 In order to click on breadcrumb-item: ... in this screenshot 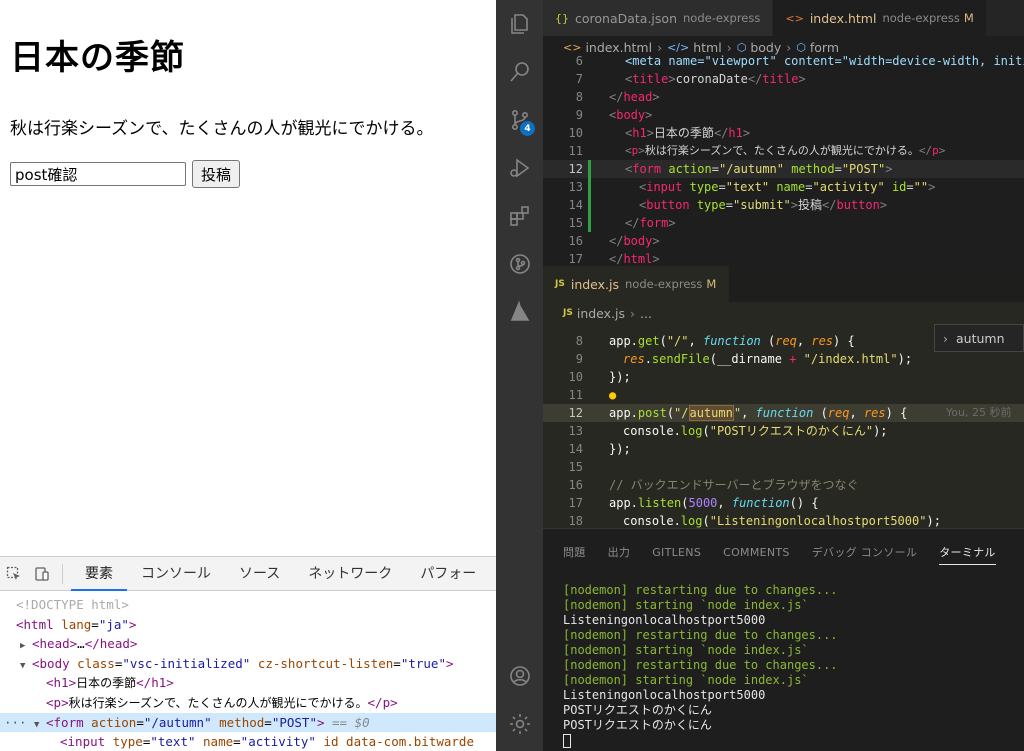, I will do `click(646, 313)`.